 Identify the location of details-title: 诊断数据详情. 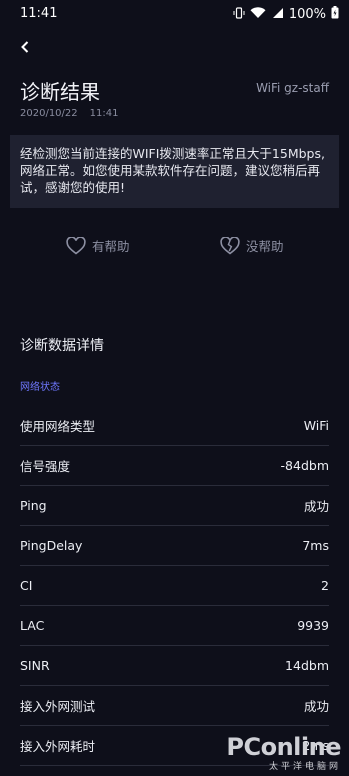
(62, 346).